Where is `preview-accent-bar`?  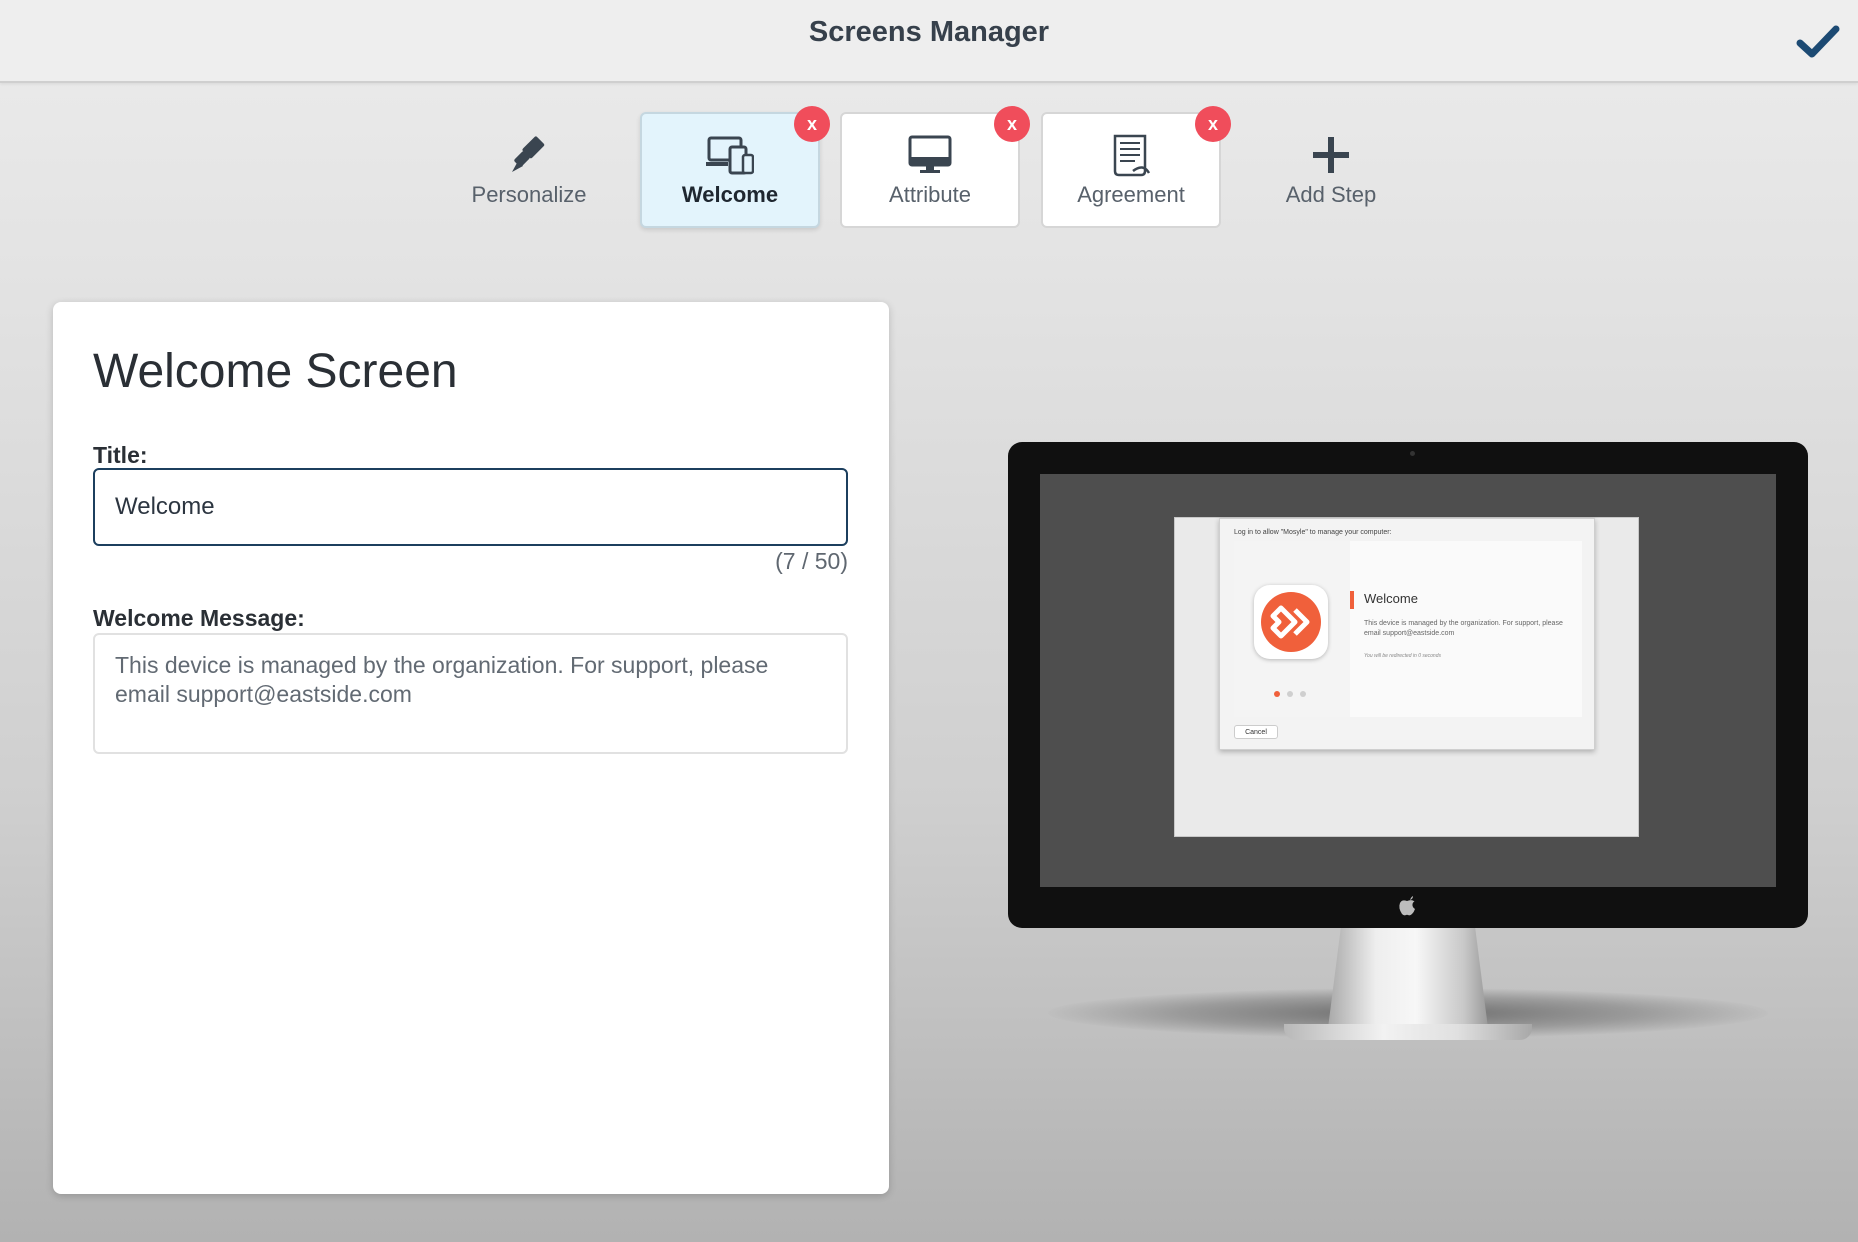
preview-accent-bar is located at coordinates (1352, 600).